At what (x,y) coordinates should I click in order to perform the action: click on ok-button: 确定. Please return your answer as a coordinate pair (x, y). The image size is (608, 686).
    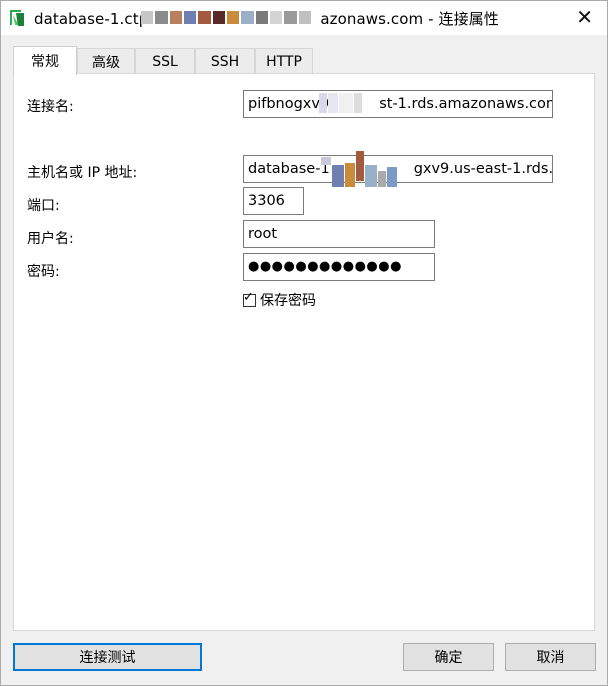
    Looking at the image, I should click on (448, 657).